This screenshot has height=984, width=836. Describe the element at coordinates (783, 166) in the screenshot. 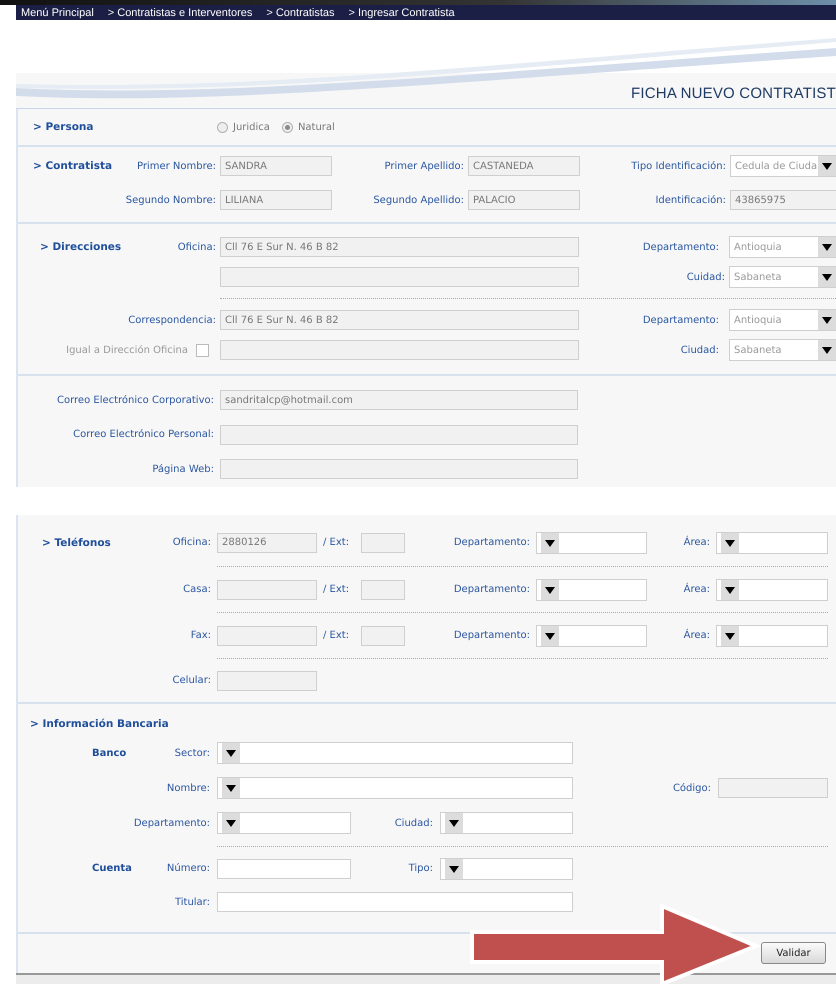

I see `dropdown: Cedula de Ciuda` at that location.